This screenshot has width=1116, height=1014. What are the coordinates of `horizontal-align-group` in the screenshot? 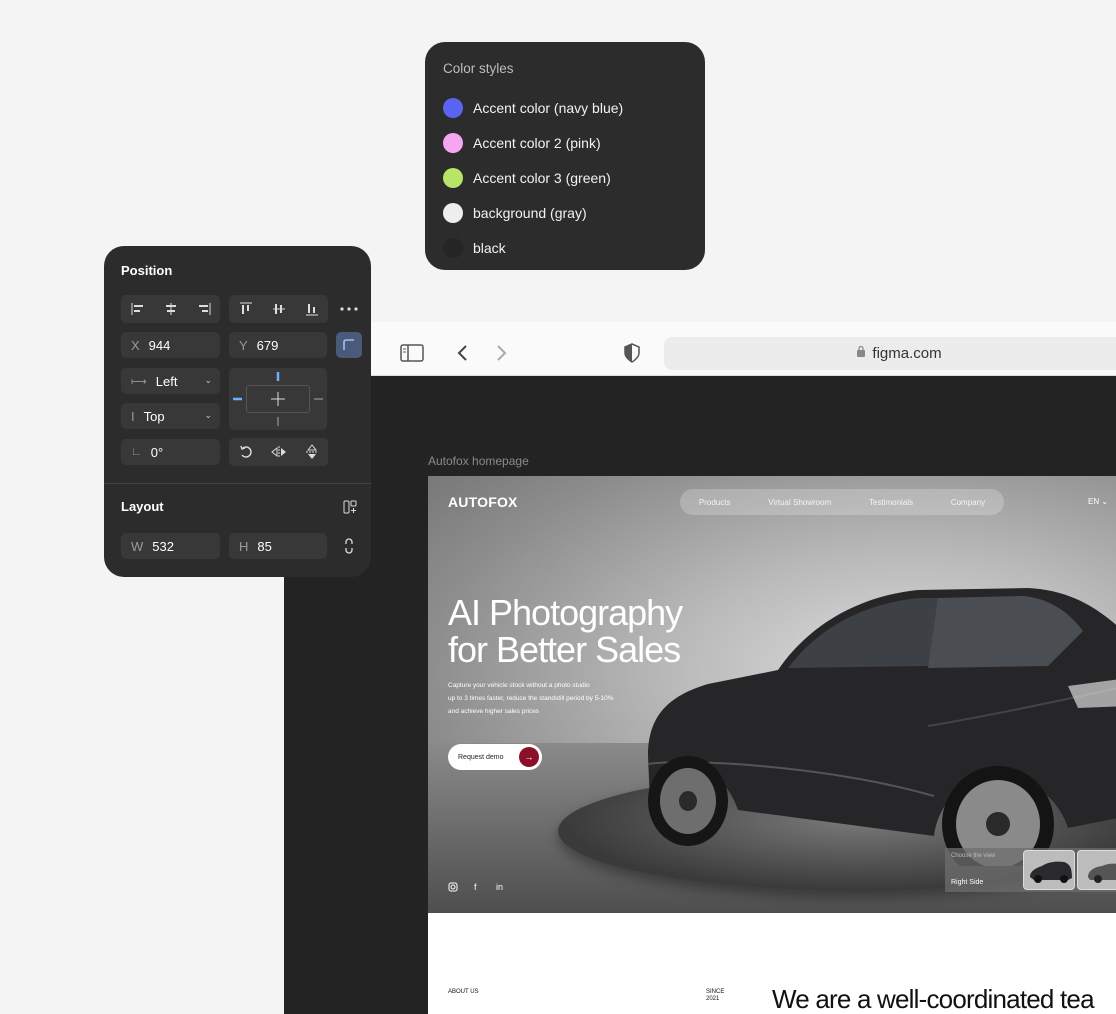 It's located at (170, 309).